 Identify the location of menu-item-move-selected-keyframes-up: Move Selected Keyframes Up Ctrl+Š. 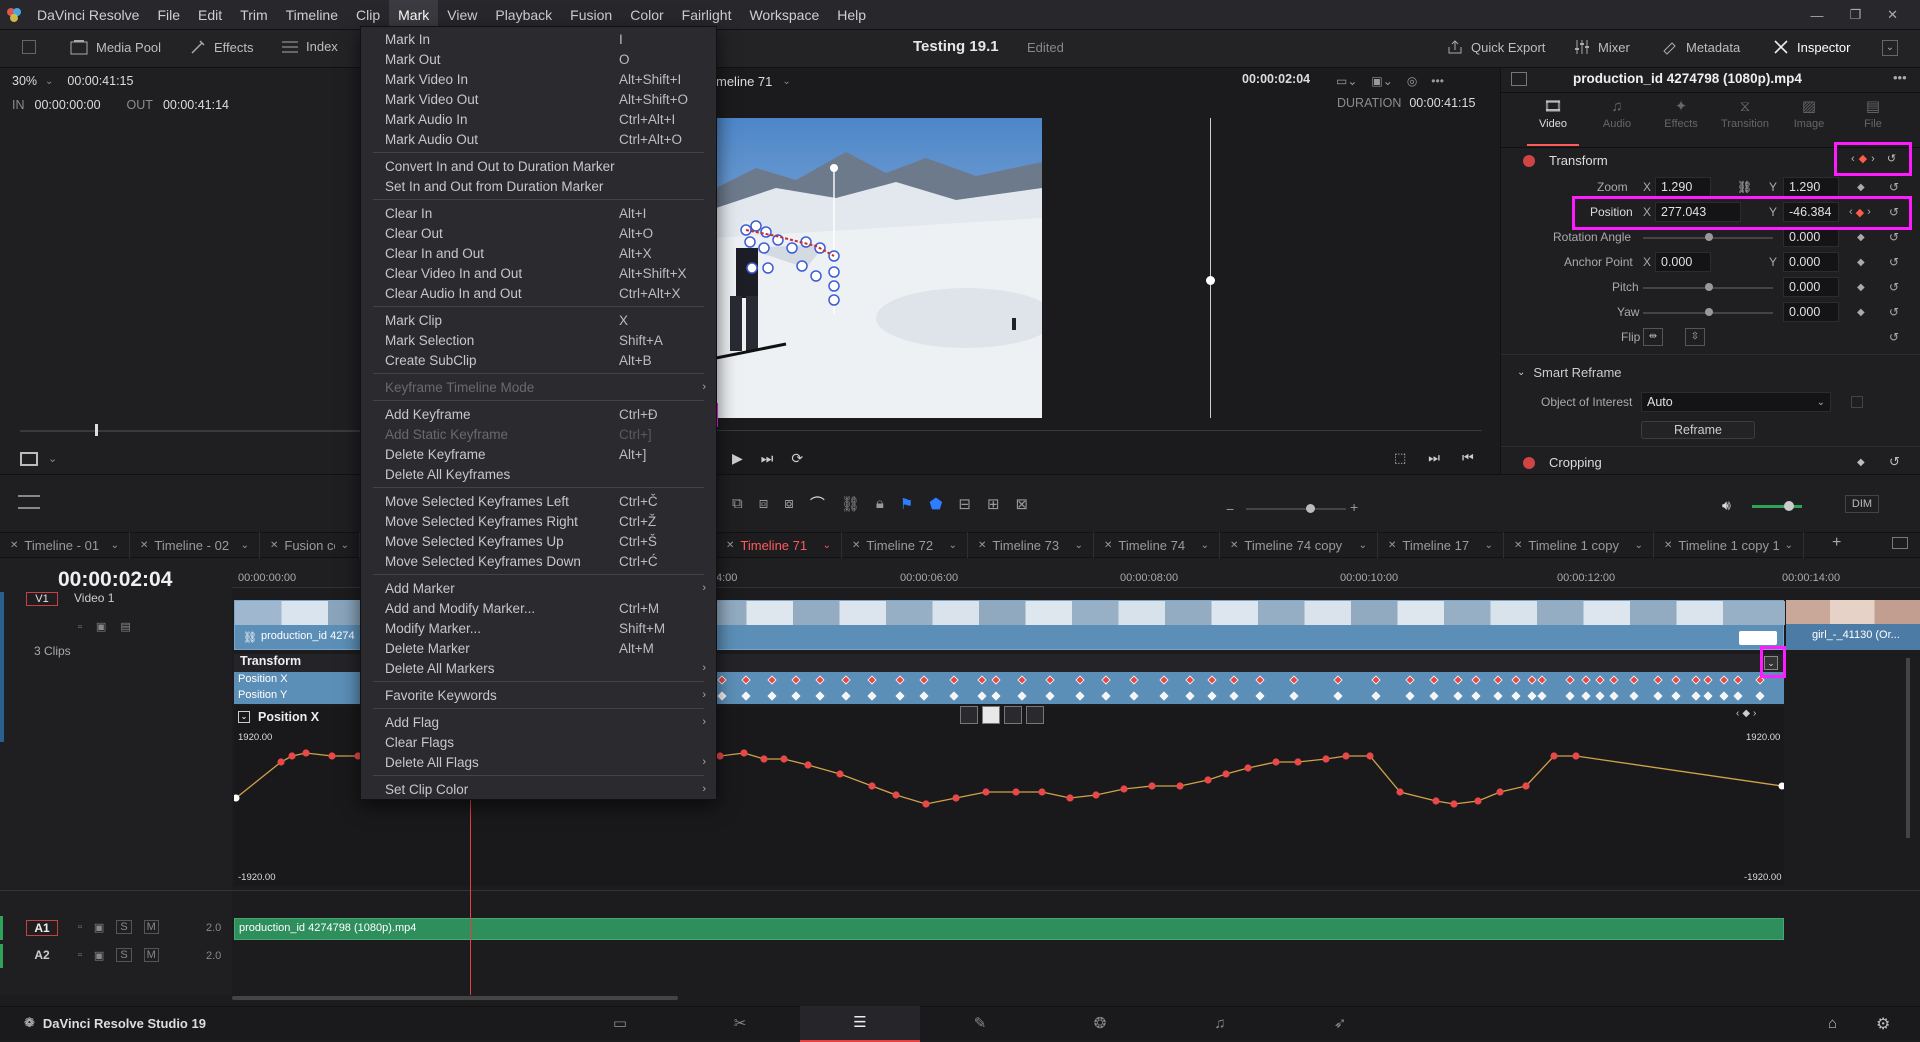
(538, 541).